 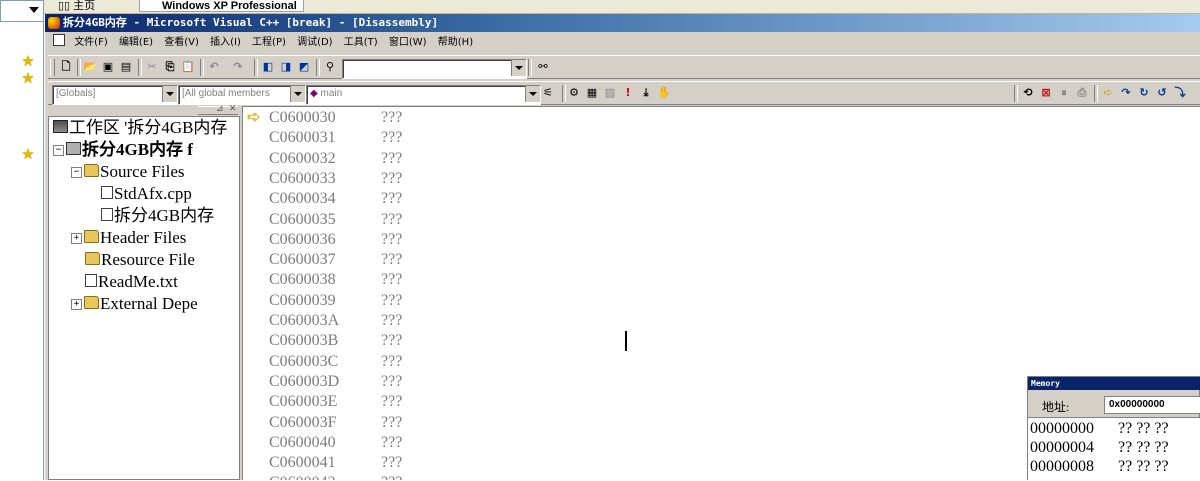 What do you see at coordinates (286, 67) in the screenshot?
I see `output-icon: ◨` at bounding box center [286, 67].